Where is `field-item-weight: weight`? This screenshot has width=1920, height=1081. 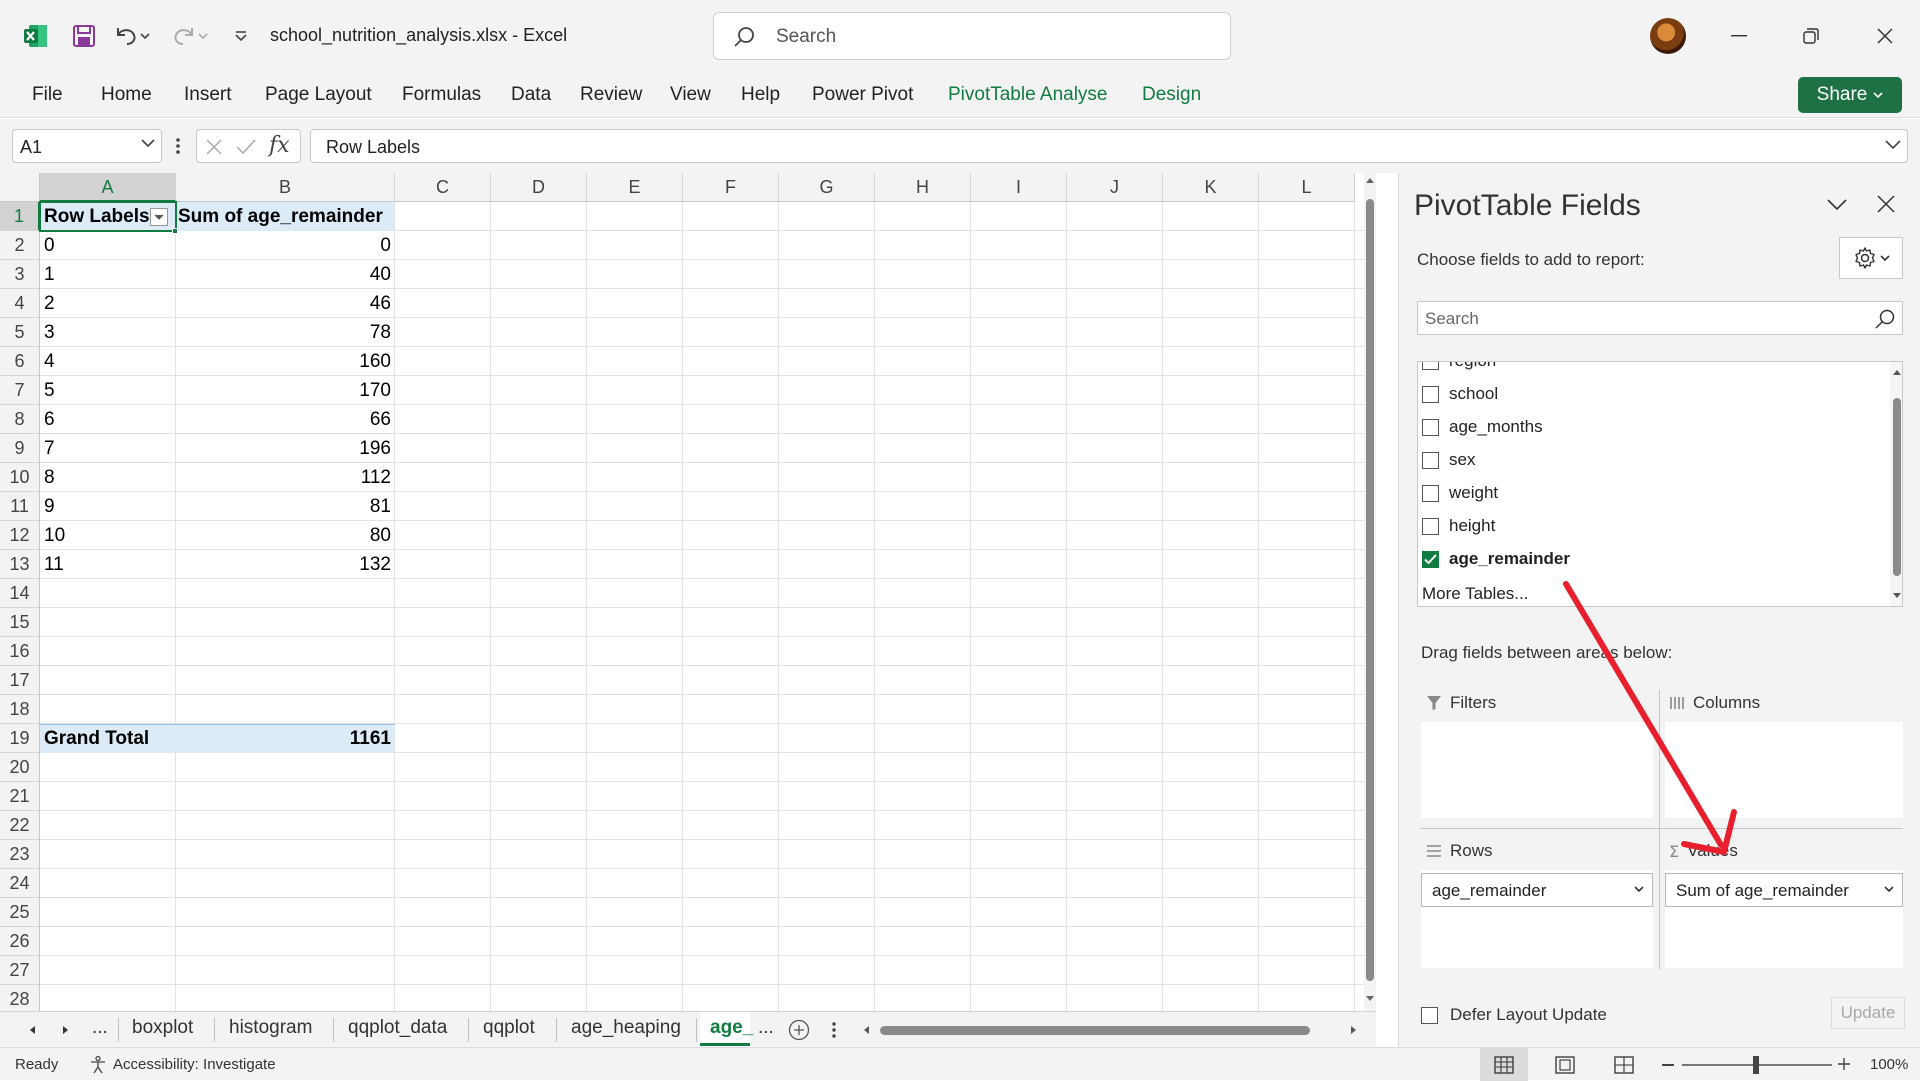 field-item-weight: weight is located at coordinates (1460, 493).